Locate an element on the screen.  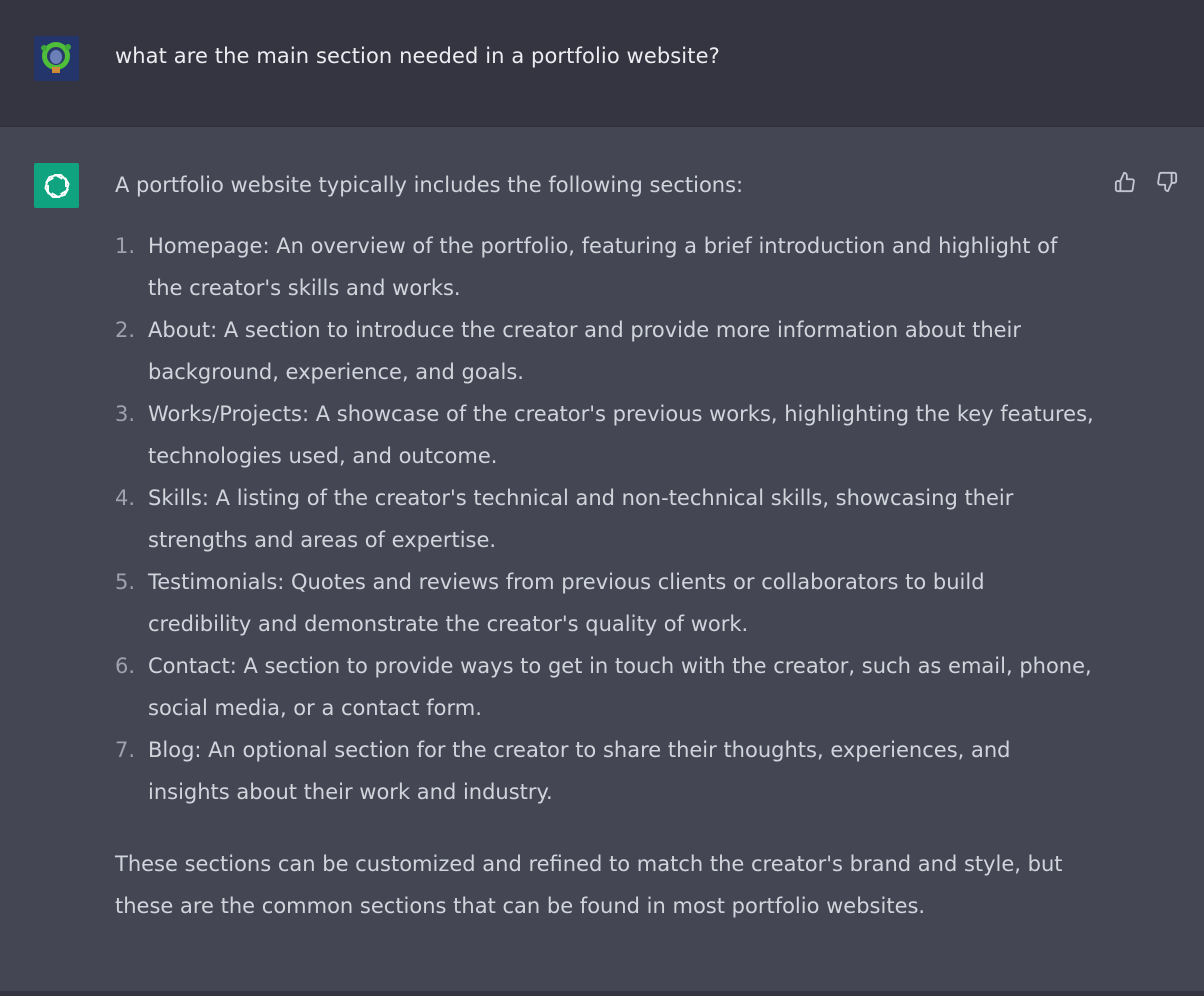
list-item-text: the creator's skills and works. is located at coordinates (304, 288).